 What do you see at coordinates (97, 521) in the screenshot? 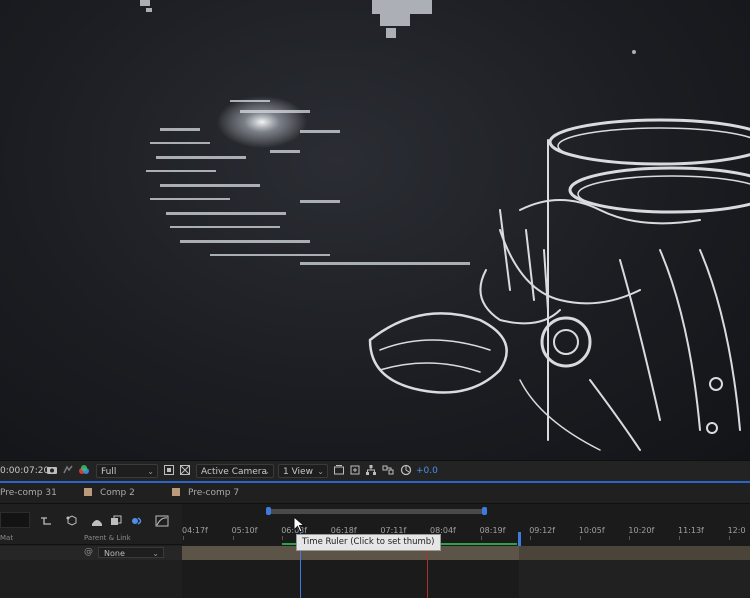
I see `shy-layers-icon` at bounding box center [97, 521].